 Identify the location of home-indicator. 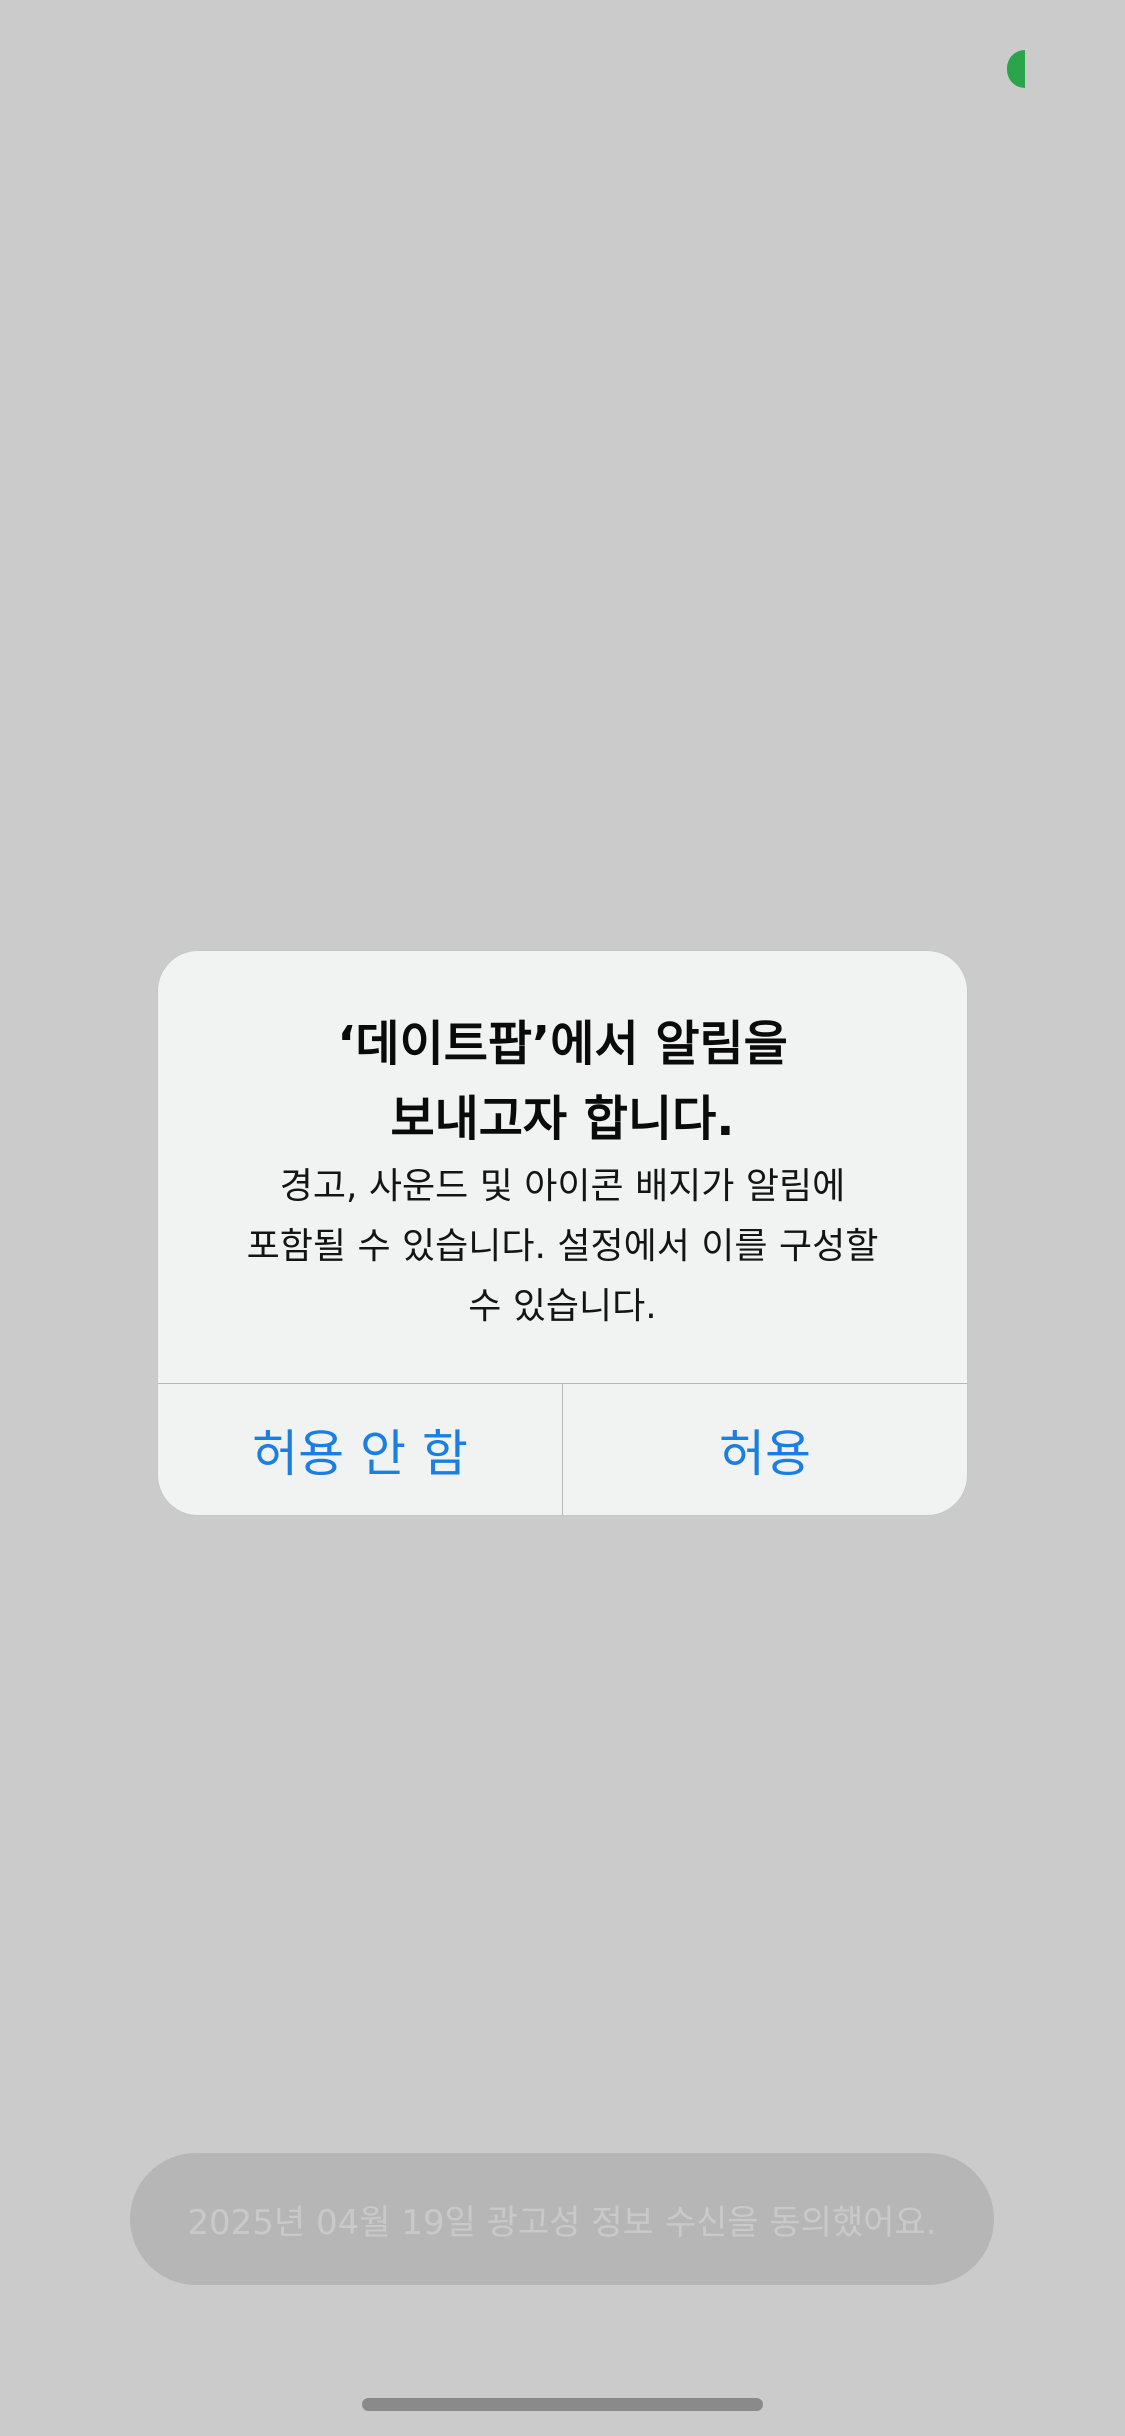
(562, 2404).